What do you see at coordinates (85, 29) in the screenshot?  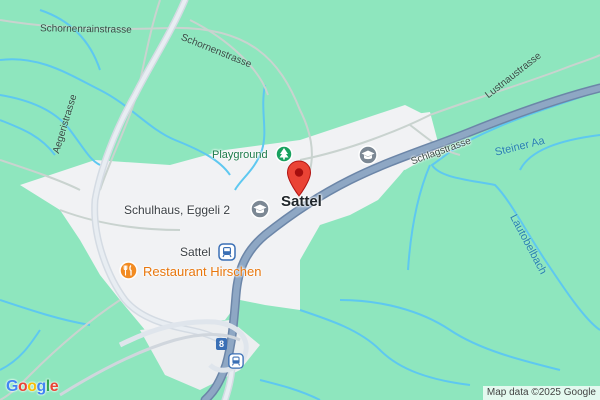 I see `street-label-schornenrainstrasse: Schornenrainstrasse` at bounding box center [85, 29].